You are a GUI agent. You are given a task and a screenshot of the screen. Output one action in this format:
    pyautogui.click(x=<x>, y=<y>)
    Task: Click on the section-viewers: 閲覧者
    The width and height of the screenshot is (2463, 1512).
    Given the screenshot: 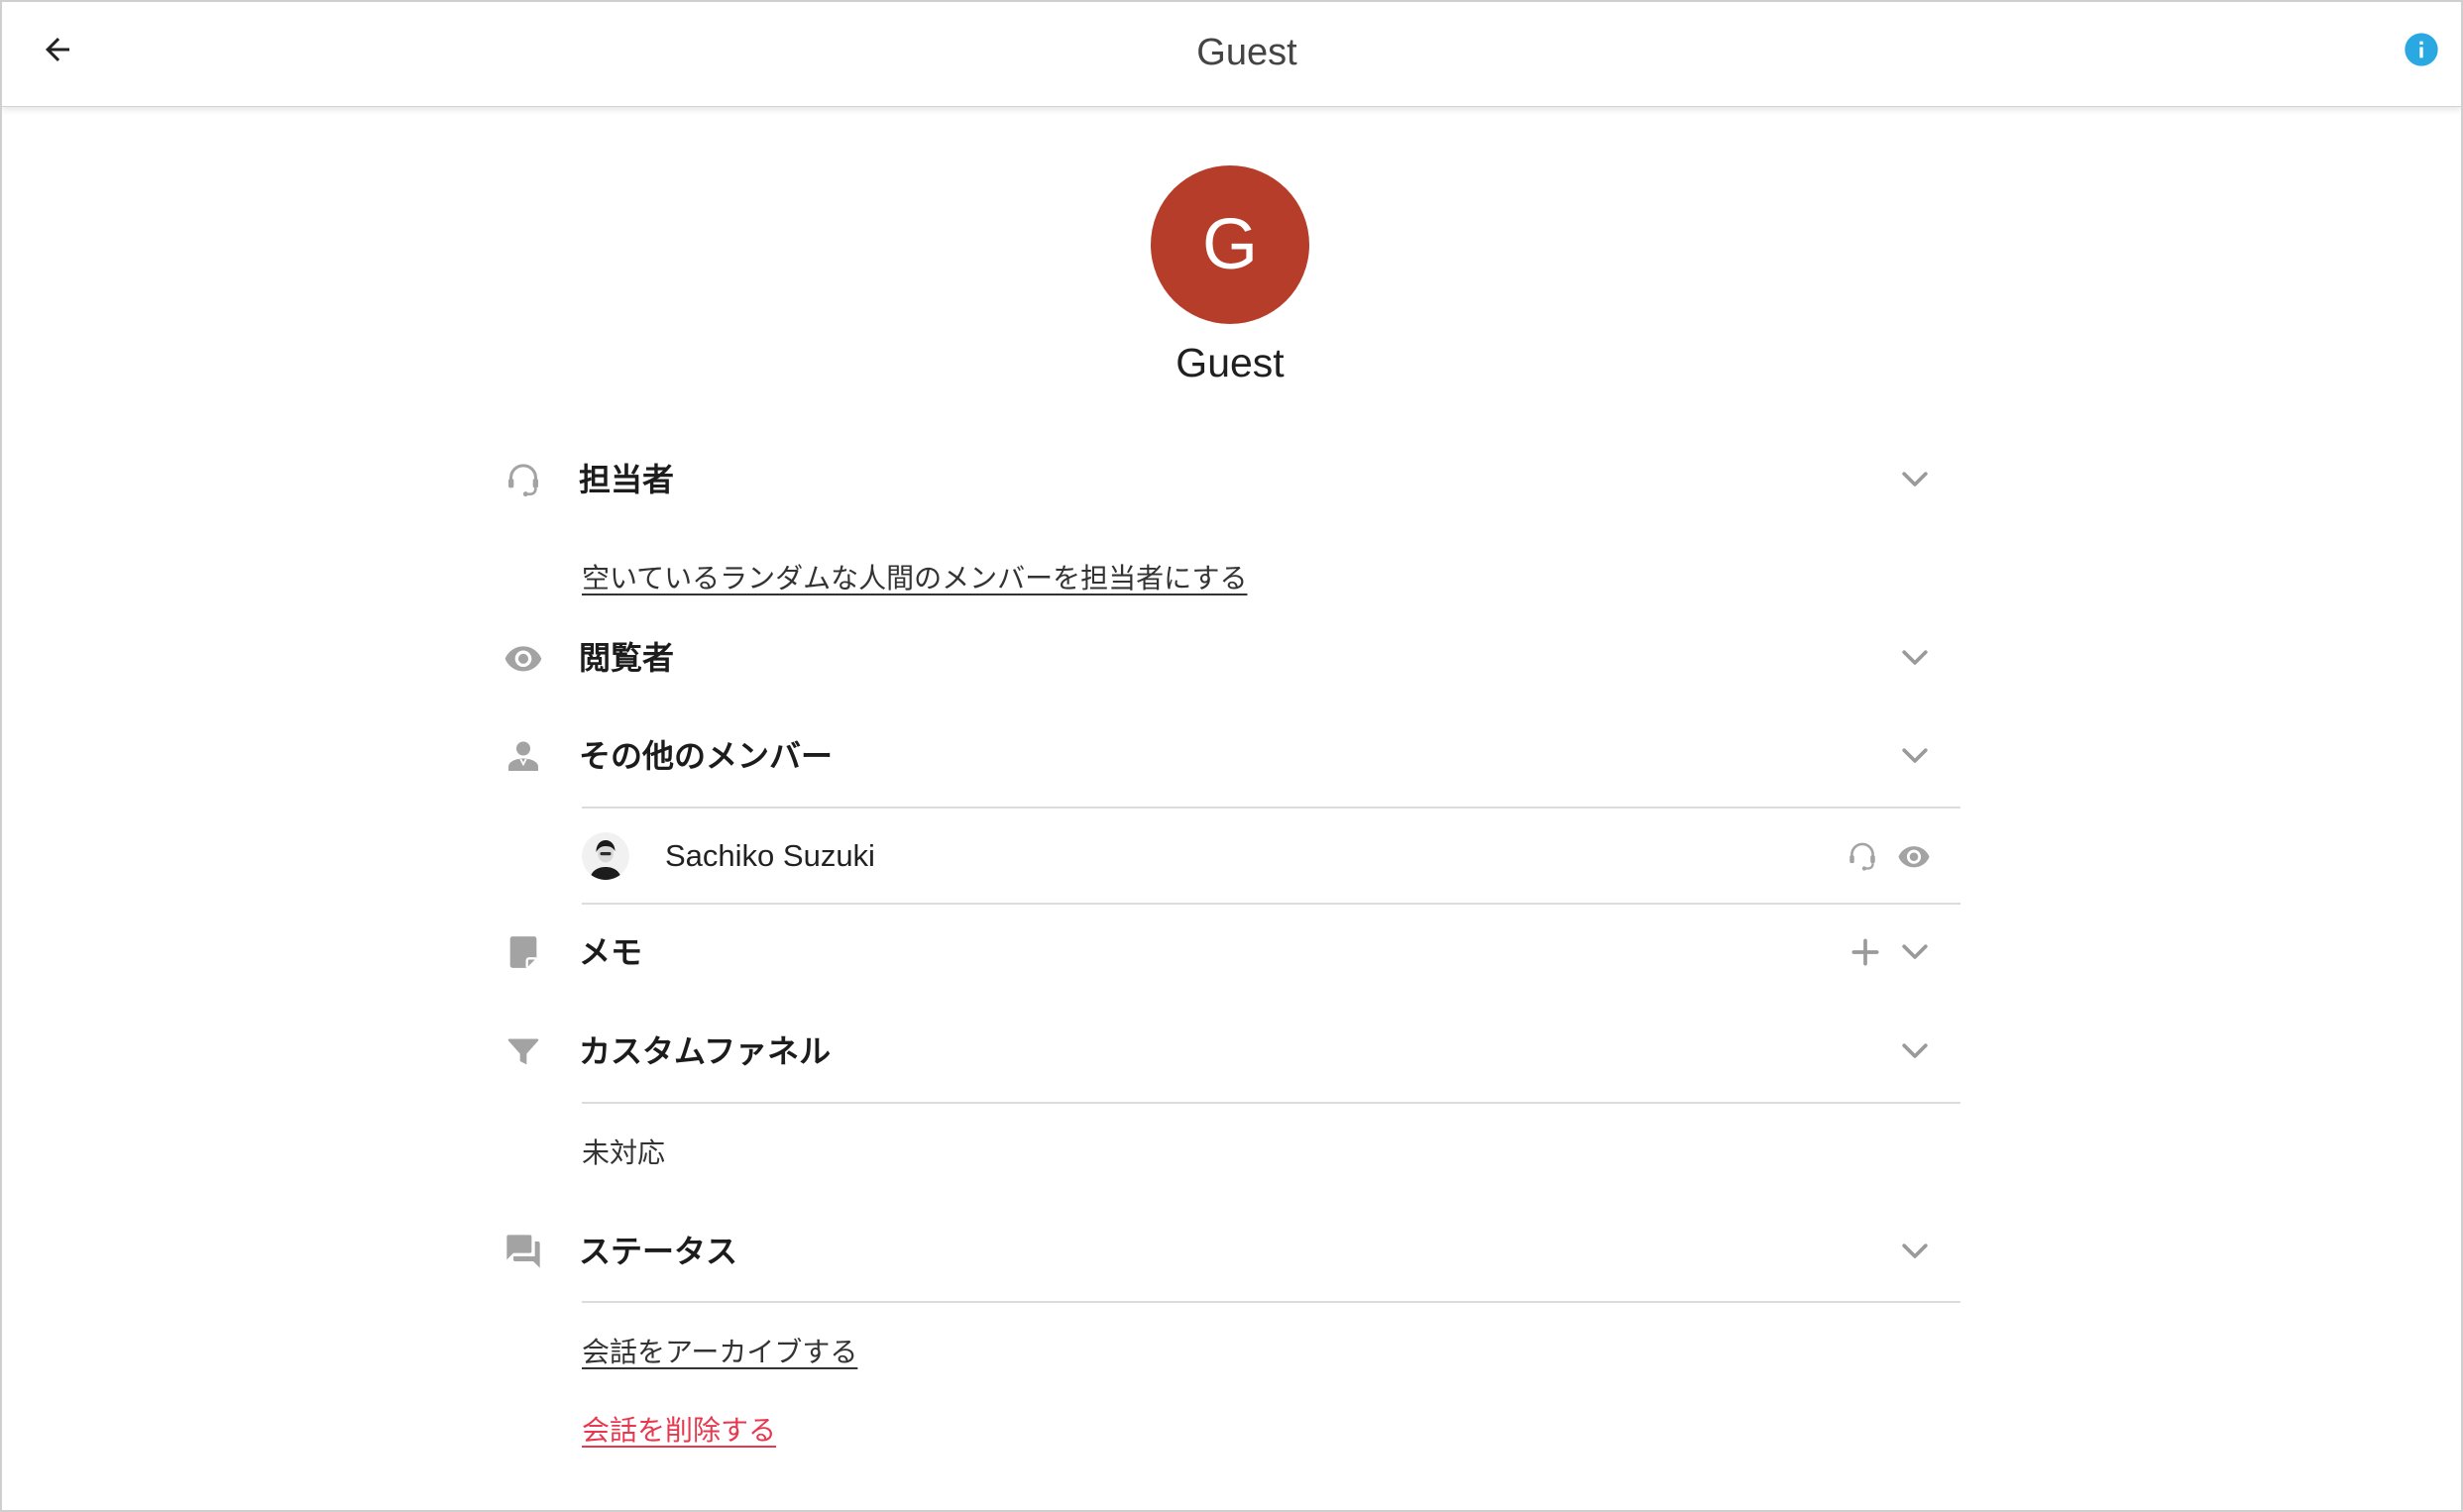 What is the action you would take?
    pyautogui.click(x=1231, y=658)
    